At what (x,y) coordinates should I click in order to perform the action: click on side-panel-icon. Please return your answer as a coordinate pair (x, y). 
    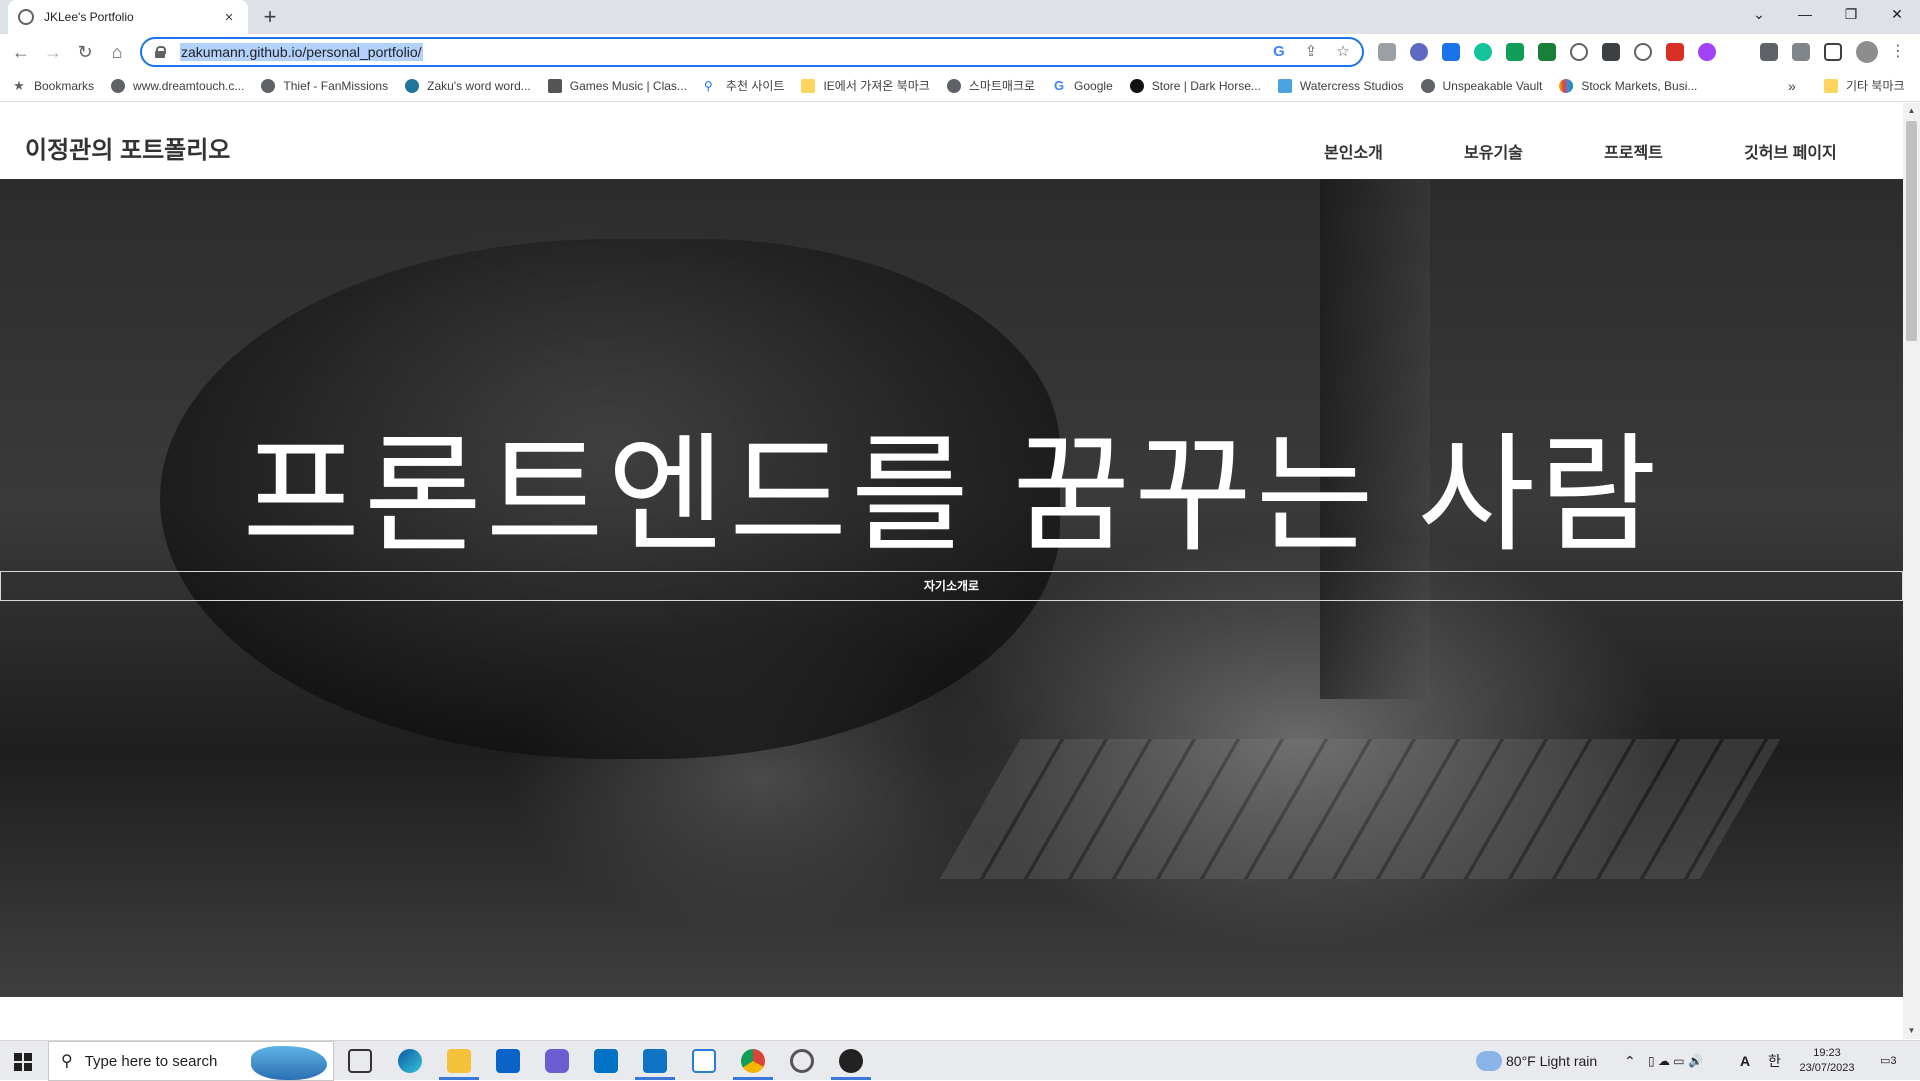
    Looking at the image, I should click on (1833, 52).